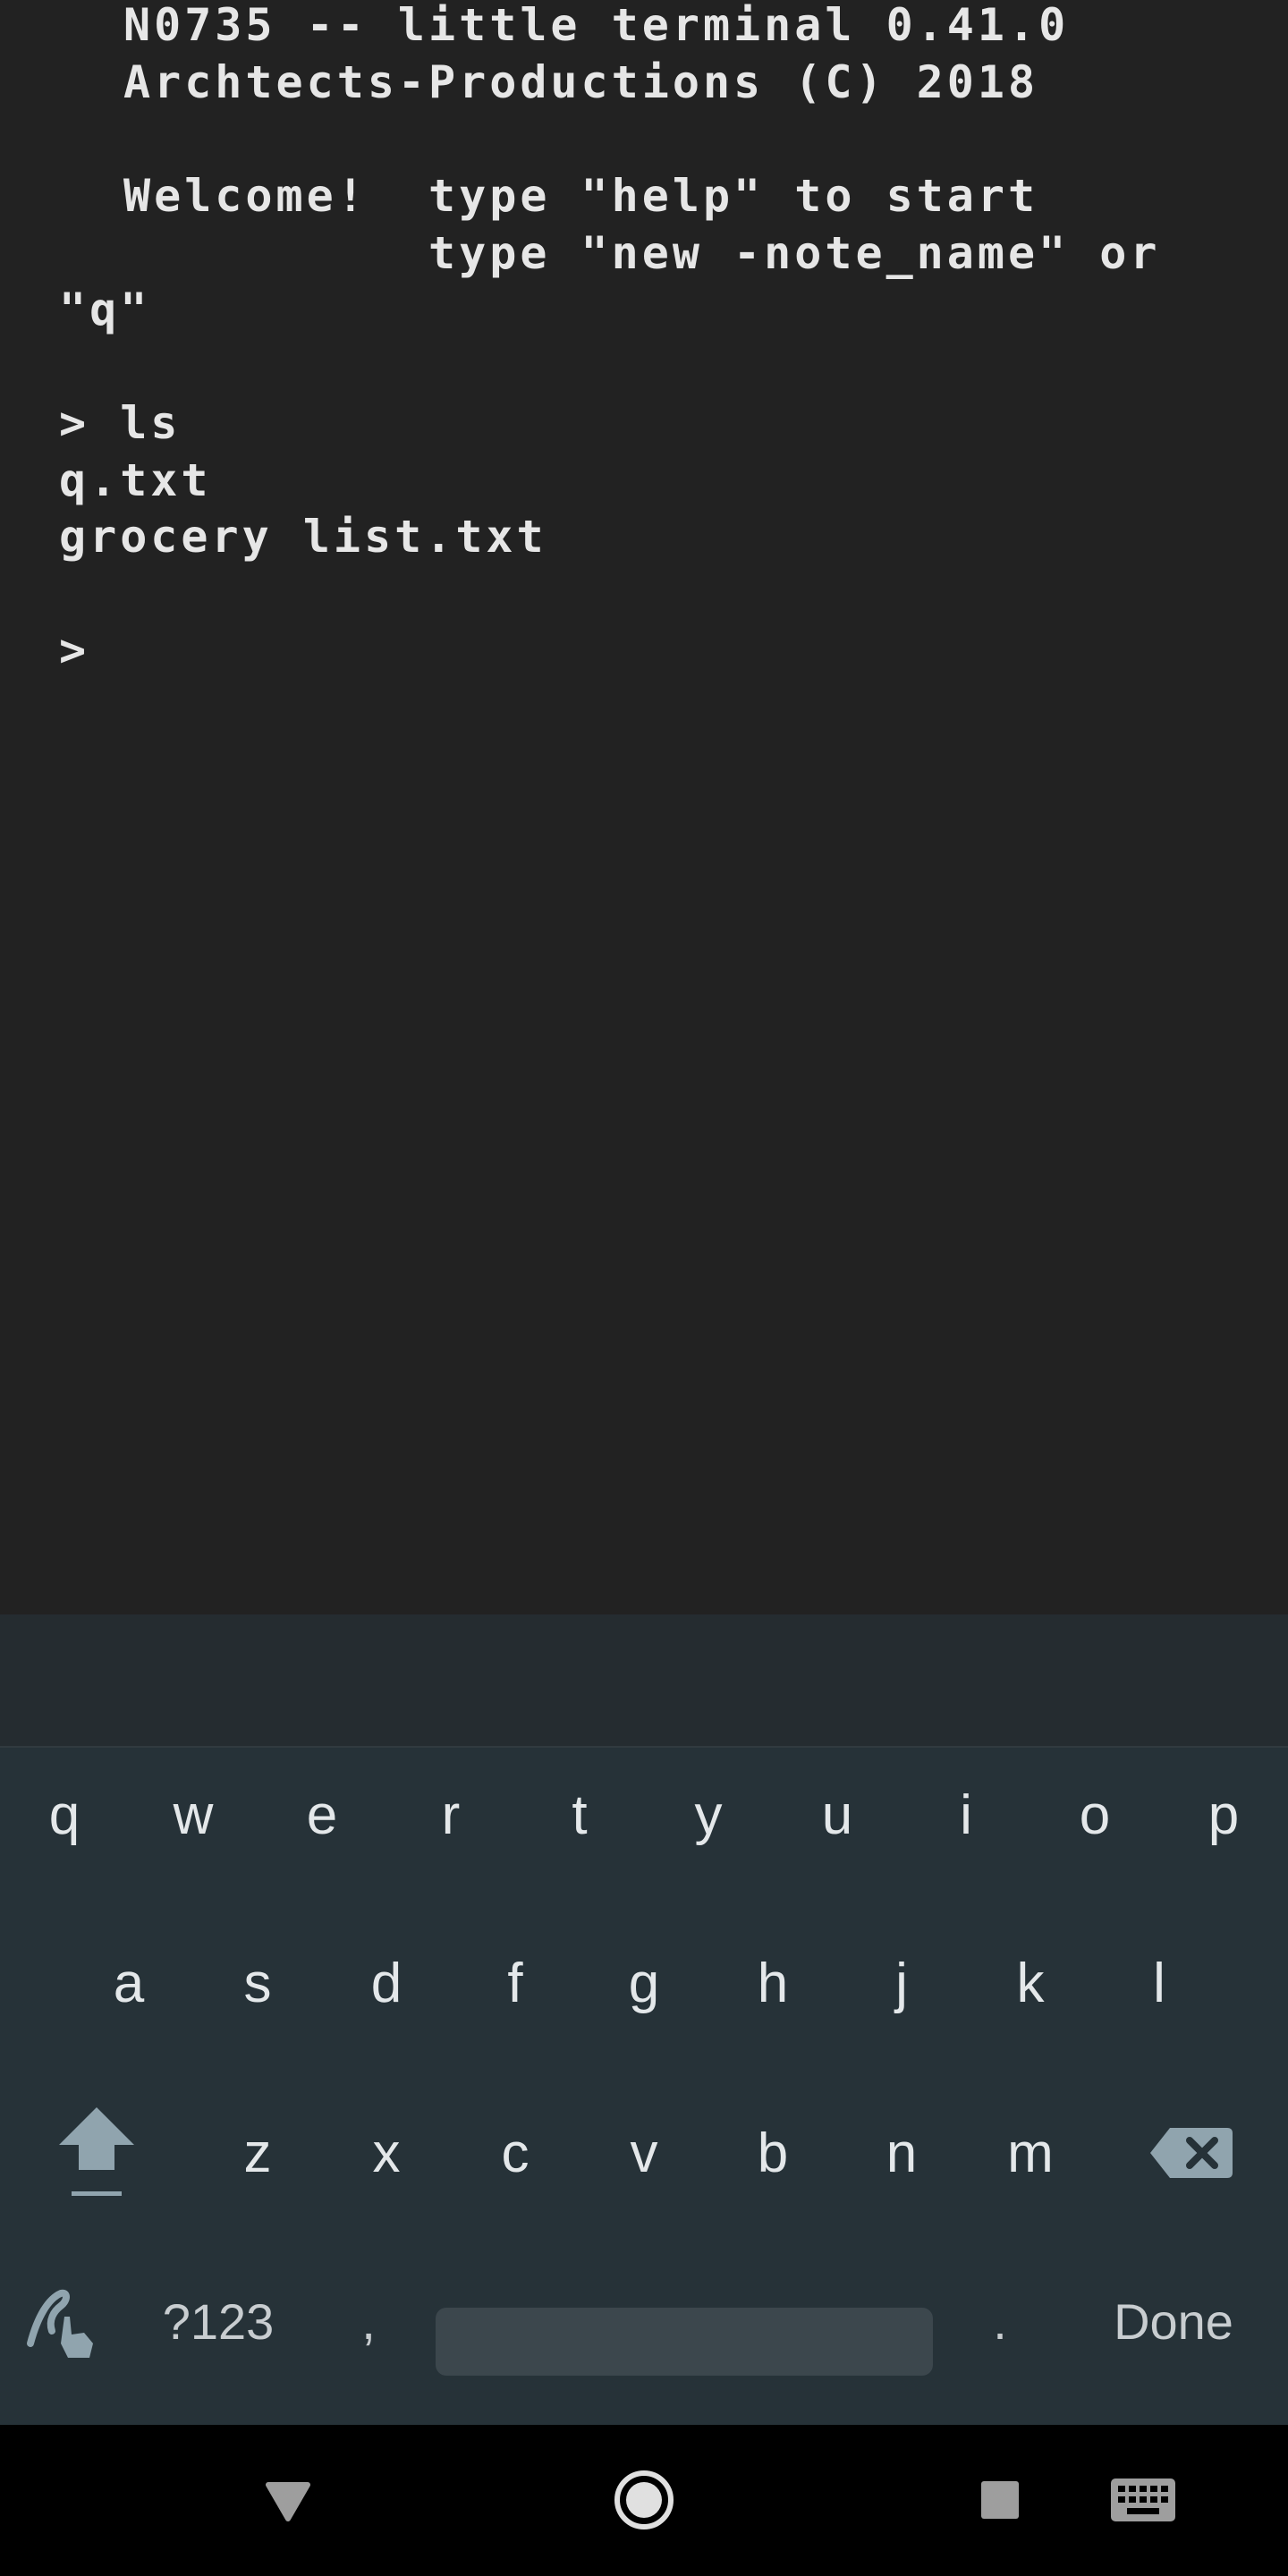 This screenshot has width=1288, height=2576. I want to click on handwriting-key, so click(64, 2321).